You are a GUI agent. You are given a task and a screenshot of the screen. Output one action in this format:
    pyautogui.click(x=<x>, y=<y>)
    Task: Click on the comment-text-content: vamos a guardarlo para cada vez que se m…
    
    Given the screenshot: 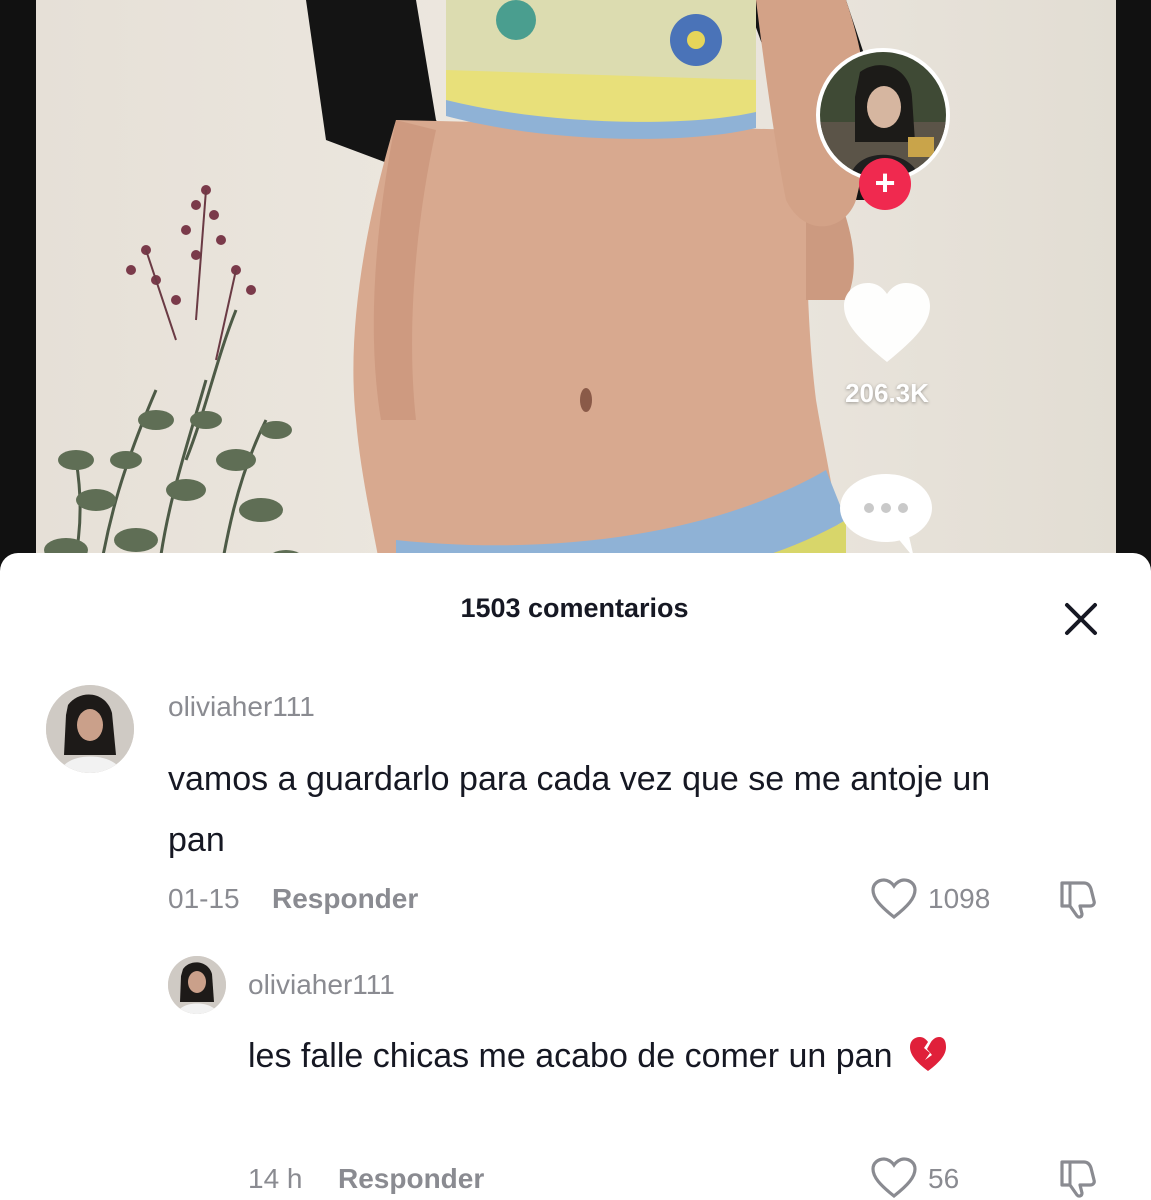 What is the action you would take?
    pyautogui.click(x=579, y=809)
    